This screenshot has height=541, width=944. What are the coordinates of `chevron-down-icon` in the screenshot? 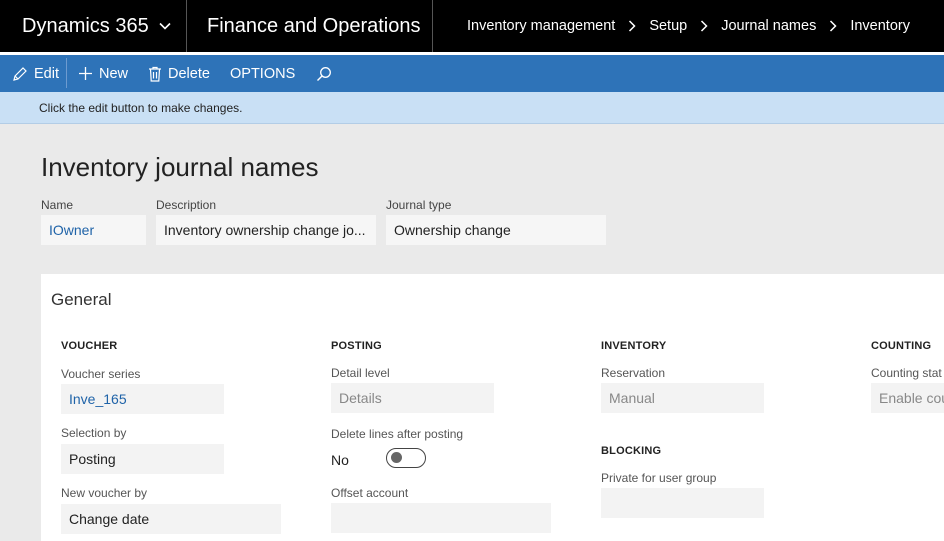 It's located at (165, 26).